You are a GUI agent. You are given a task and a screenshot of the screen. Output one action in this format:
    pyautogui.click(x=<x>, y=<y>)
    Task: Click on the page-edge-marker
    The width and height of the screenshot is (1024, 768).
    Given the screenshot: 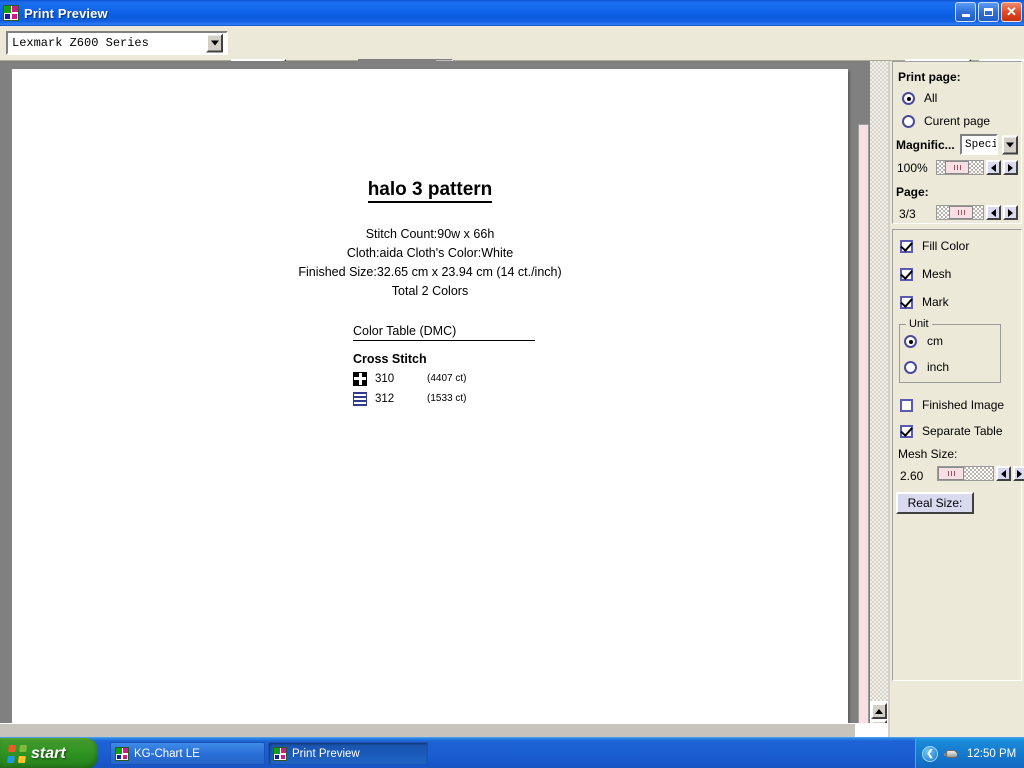 What is the action you would take?
    pyautogui.click(x=863, y=446)
    